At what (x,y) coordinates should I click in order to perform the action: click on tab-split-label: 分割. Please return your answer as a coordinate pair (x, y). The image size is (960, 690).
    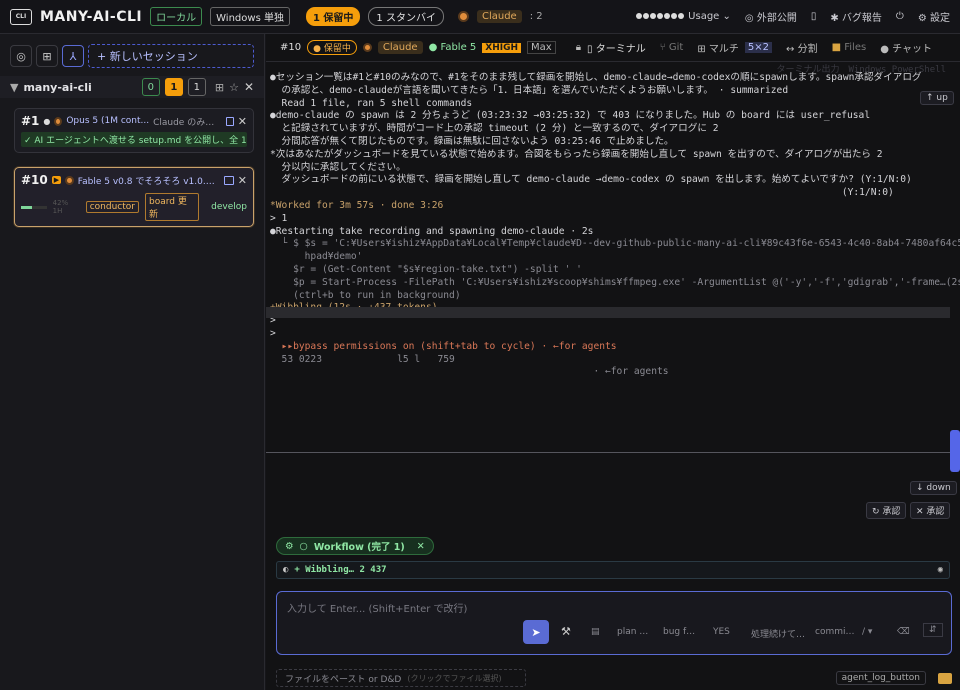
    Looking at the image, I should click on (807, 49).